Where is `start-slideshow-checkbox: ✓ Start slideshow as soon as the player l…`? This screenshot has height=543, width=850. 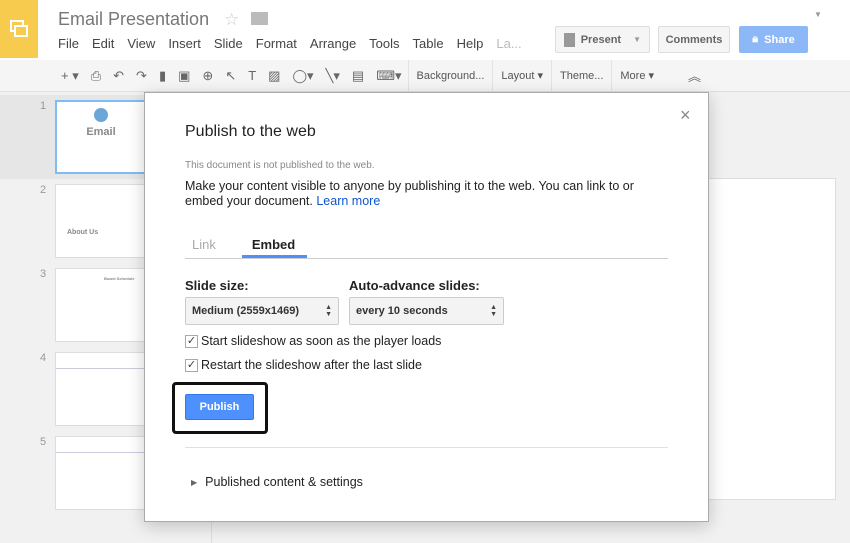
start-slideshow-checkbox: ✓ Start slideshow as soon as the player l… is located at coordinates (313, 341).